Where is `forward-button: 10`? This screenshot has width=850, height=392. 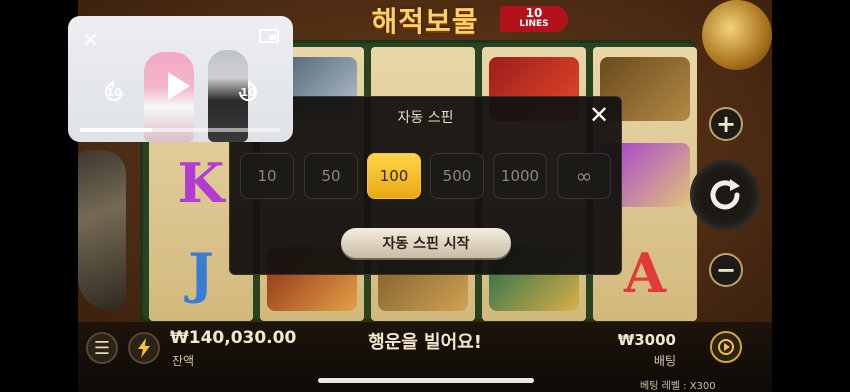
forward-button: 10 is located at coordinates (248, 93).